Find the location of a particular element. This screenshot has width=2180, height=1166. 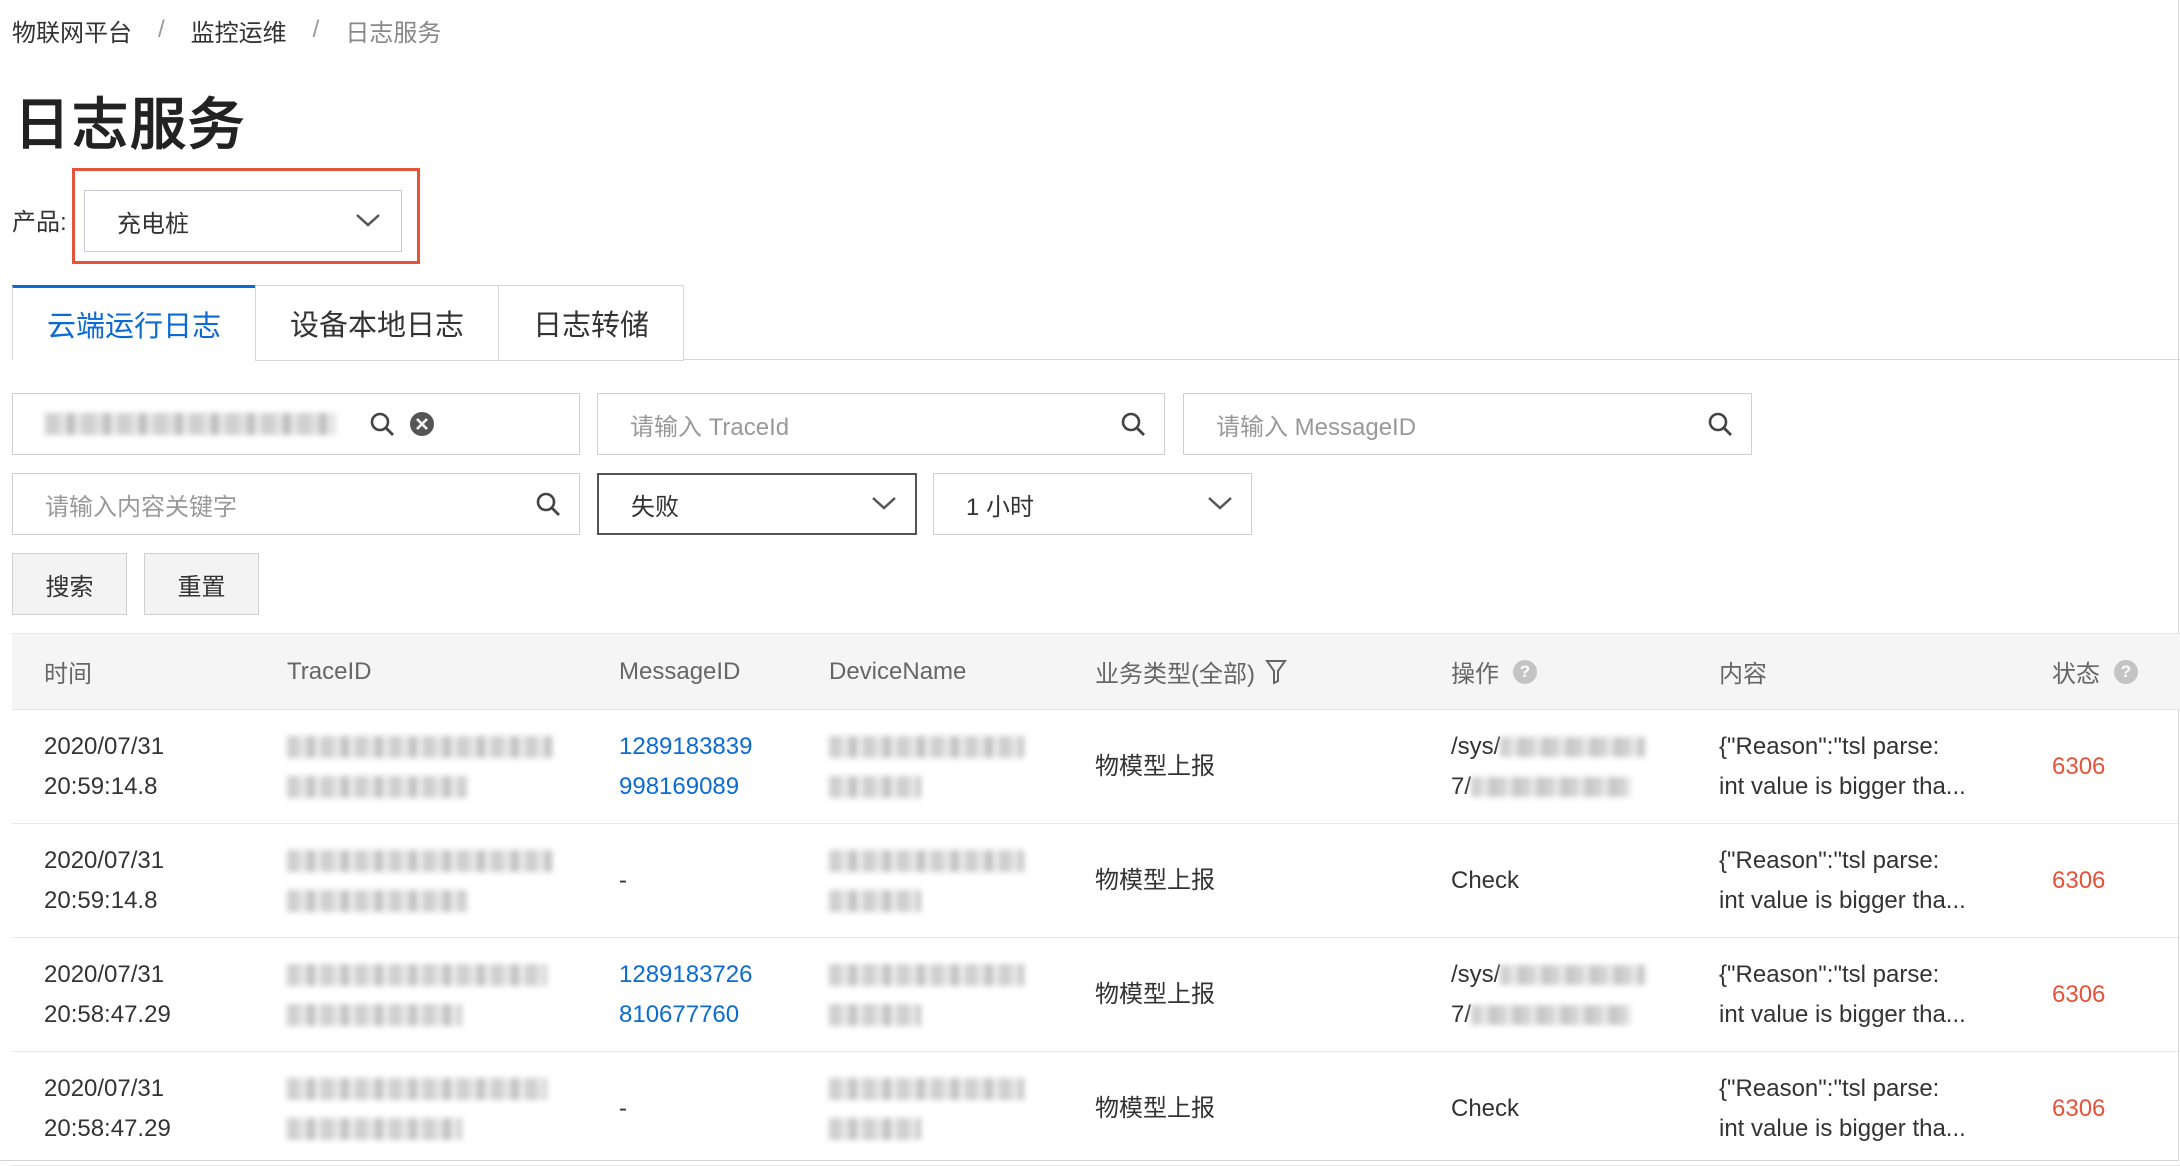

operation-text: 7/ is located at coordinates (1461, 1014).